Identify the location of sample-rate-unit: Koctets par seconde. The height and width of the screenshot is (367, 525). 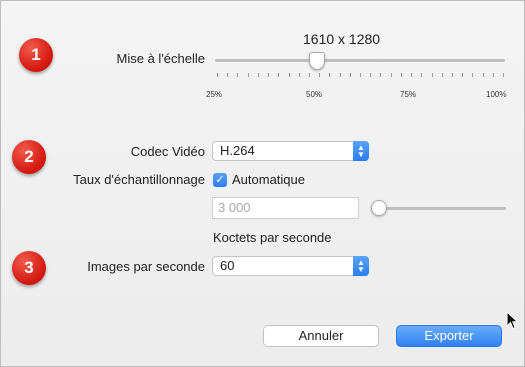
(272, 237).